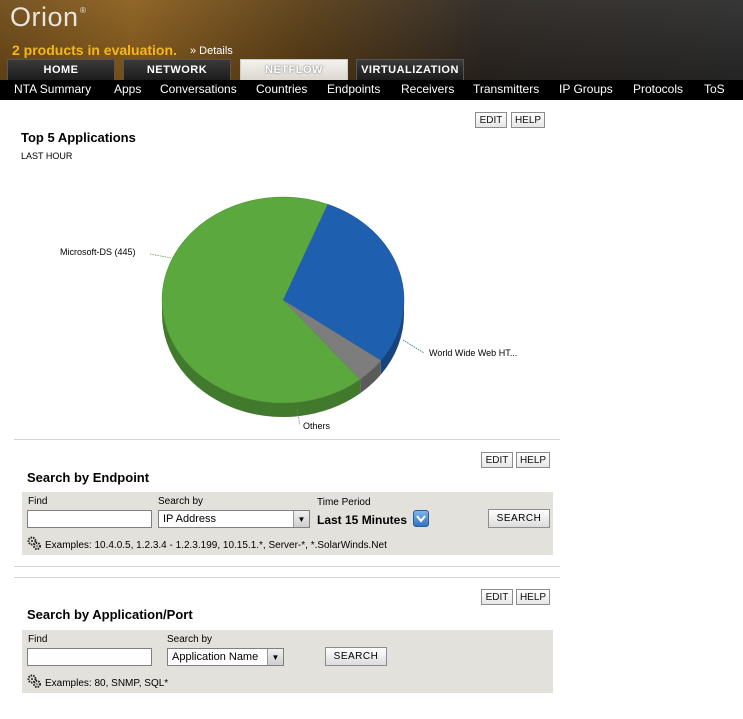 This screenshot has height=719, width=743. What do you see at coordinates (181, 501) in the screenshot?
I see `endpoint-search-by-label: Search by` at bounding box center [181, 501].